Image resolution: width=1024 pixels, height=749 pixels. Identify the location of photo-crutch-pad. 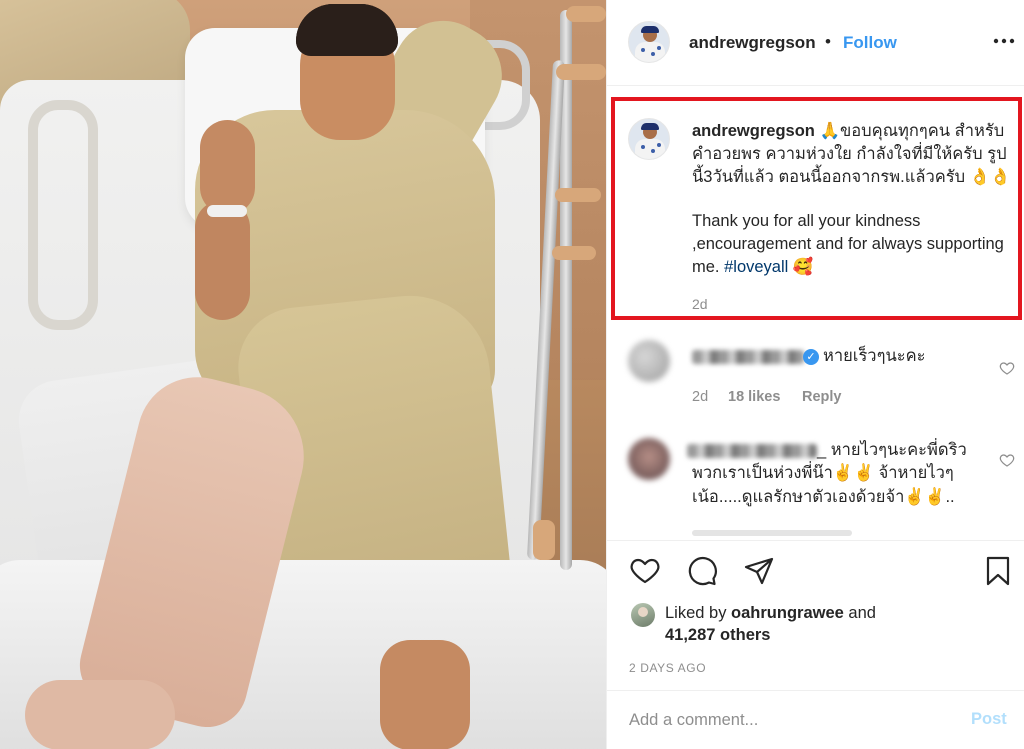
(586, 14).